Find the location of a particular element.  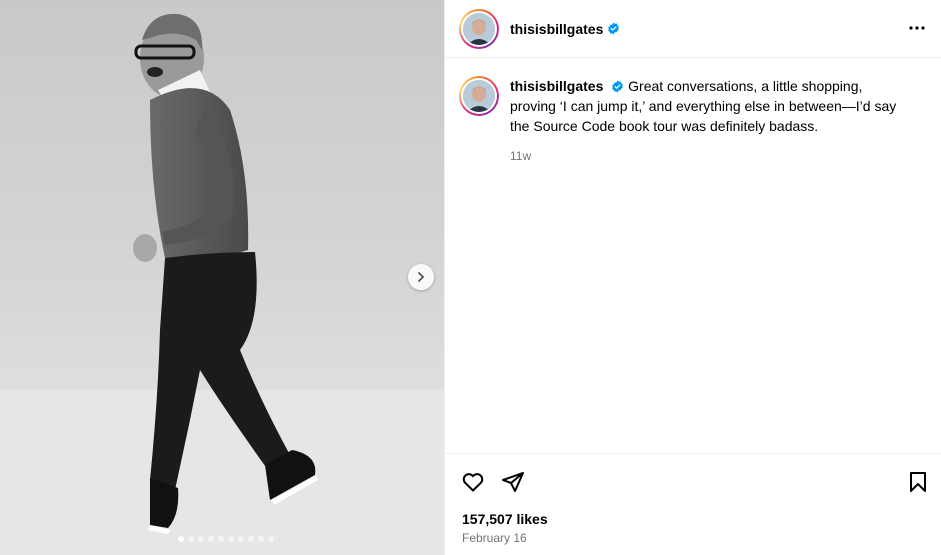

carousel-next-button is located at coordinates (421, 277).